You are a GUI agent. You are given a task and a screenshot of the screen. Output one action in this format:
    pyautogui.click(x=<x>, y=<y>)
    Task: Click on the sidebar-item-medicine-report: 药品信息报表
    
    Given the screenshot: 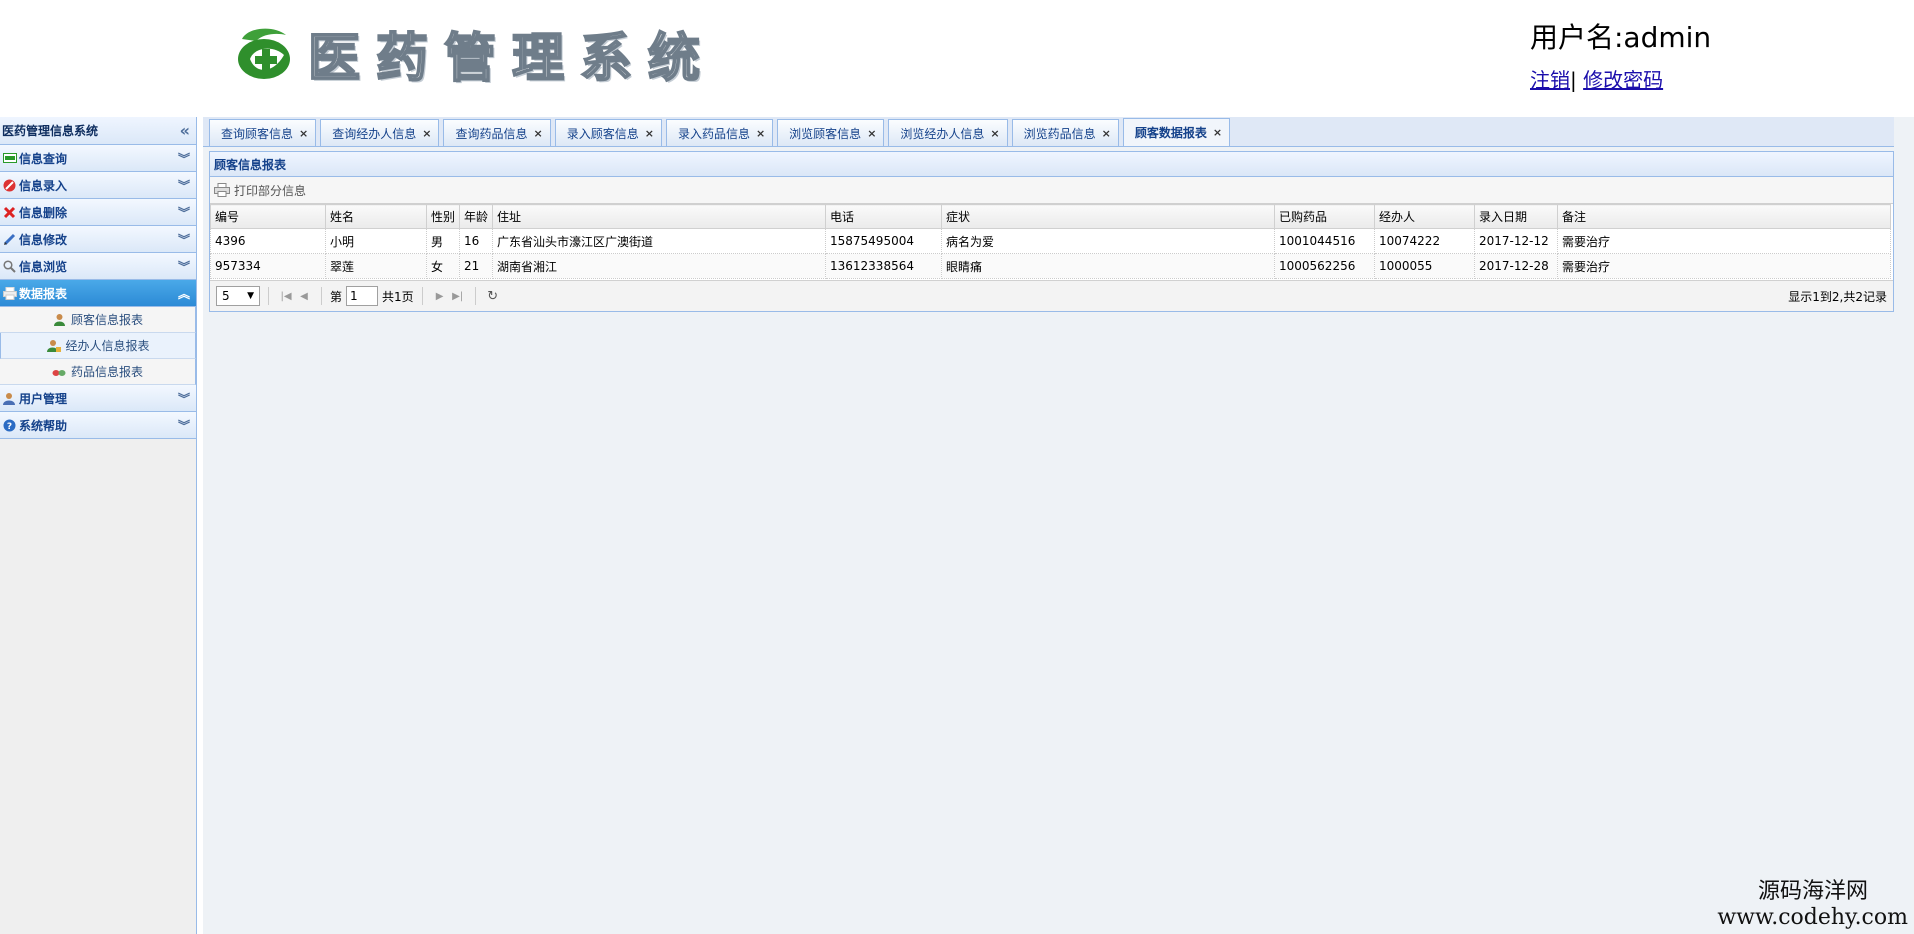 What is the action you would take?
    pyautogui.click(x=98, y=372)
    